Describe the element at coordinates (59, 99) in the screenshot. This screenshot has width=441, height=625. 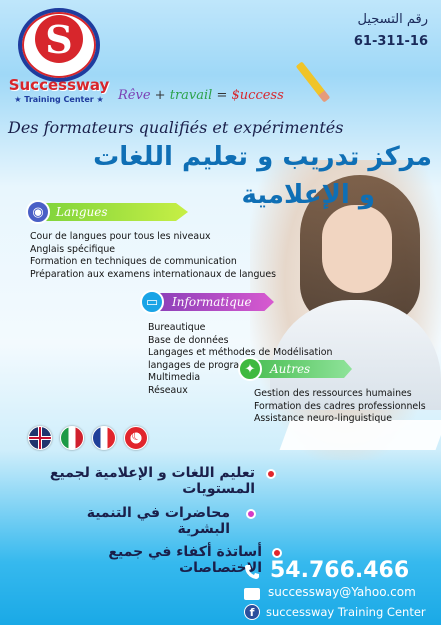
I see `logo-subtitle: ★ Training Center ★` at that location.